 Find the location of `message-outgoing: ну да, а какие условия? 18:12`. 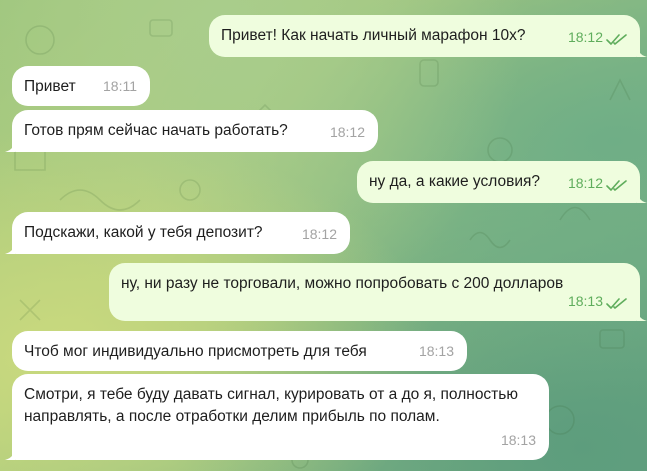

message-outgoing: ну да, а какие условия? 18:12 is located at coordinates (502, 182).